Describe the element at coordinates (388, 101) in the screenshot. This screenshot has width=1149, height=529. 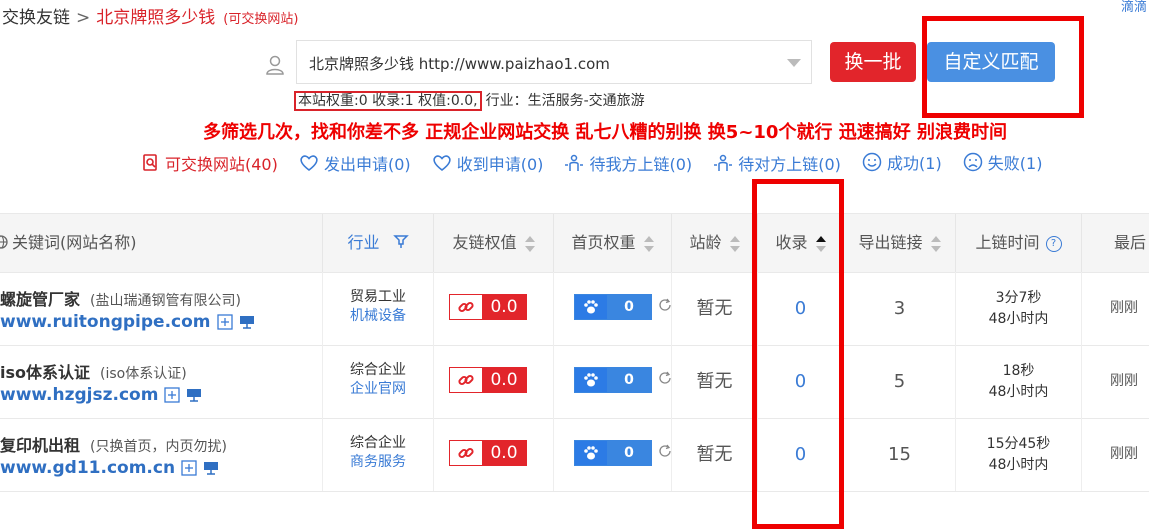
I see `site-stats-boxed: 本站权重:0 收录:1 权值:0.0,` at that location.